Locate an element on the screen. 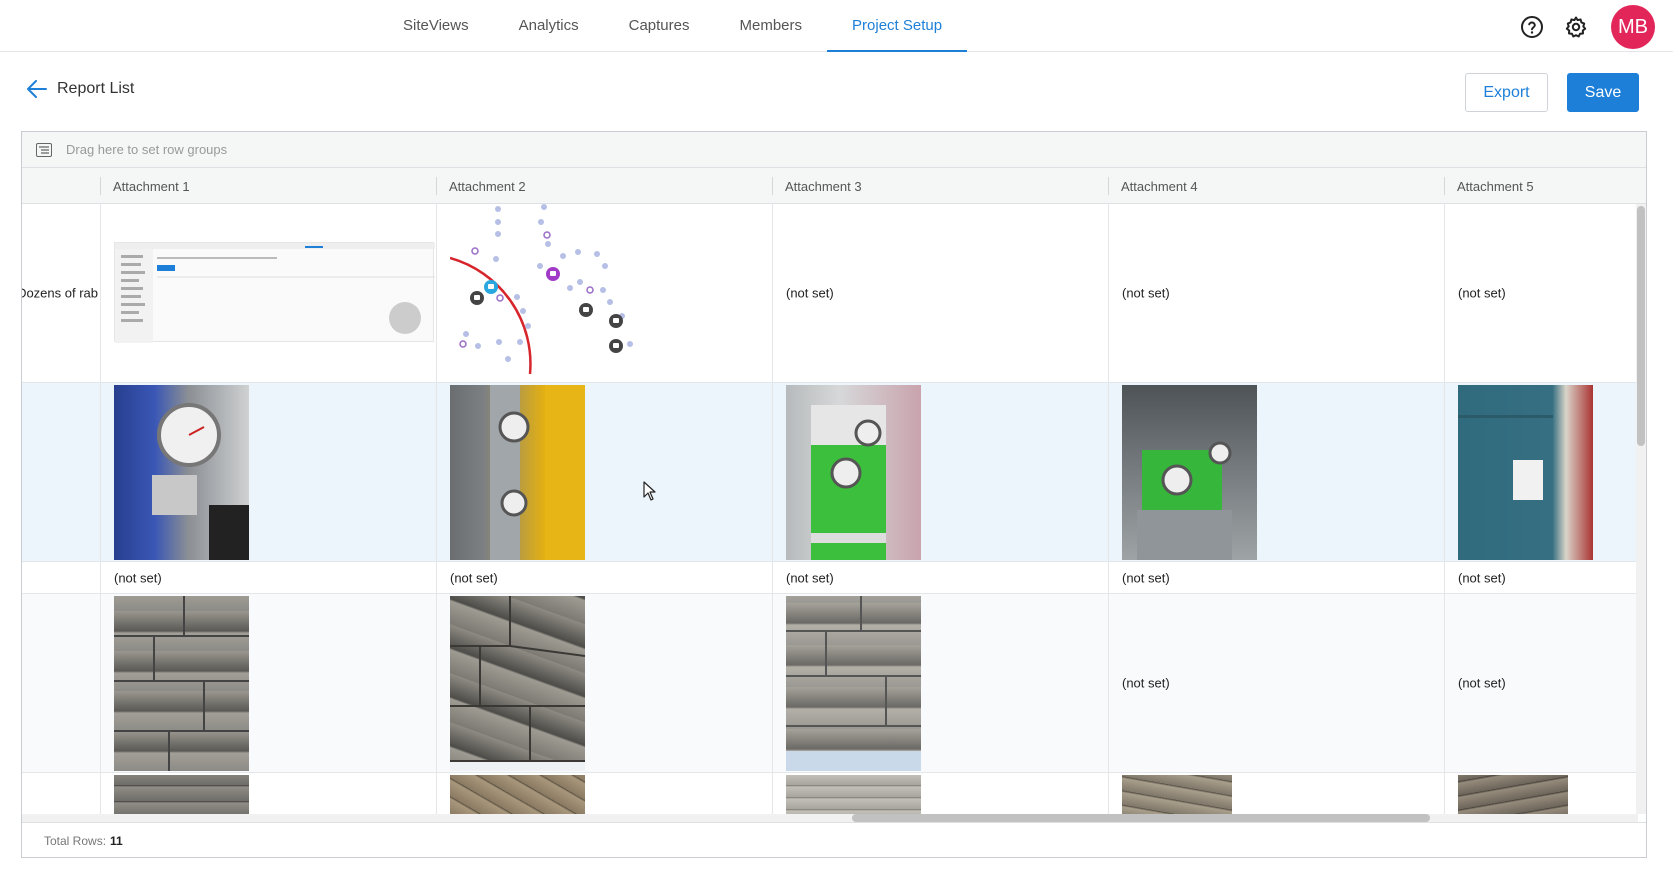 This screenshot has height=875, width=1673. total-rows-label: Total Rows: is located at coordinates (75, 841).